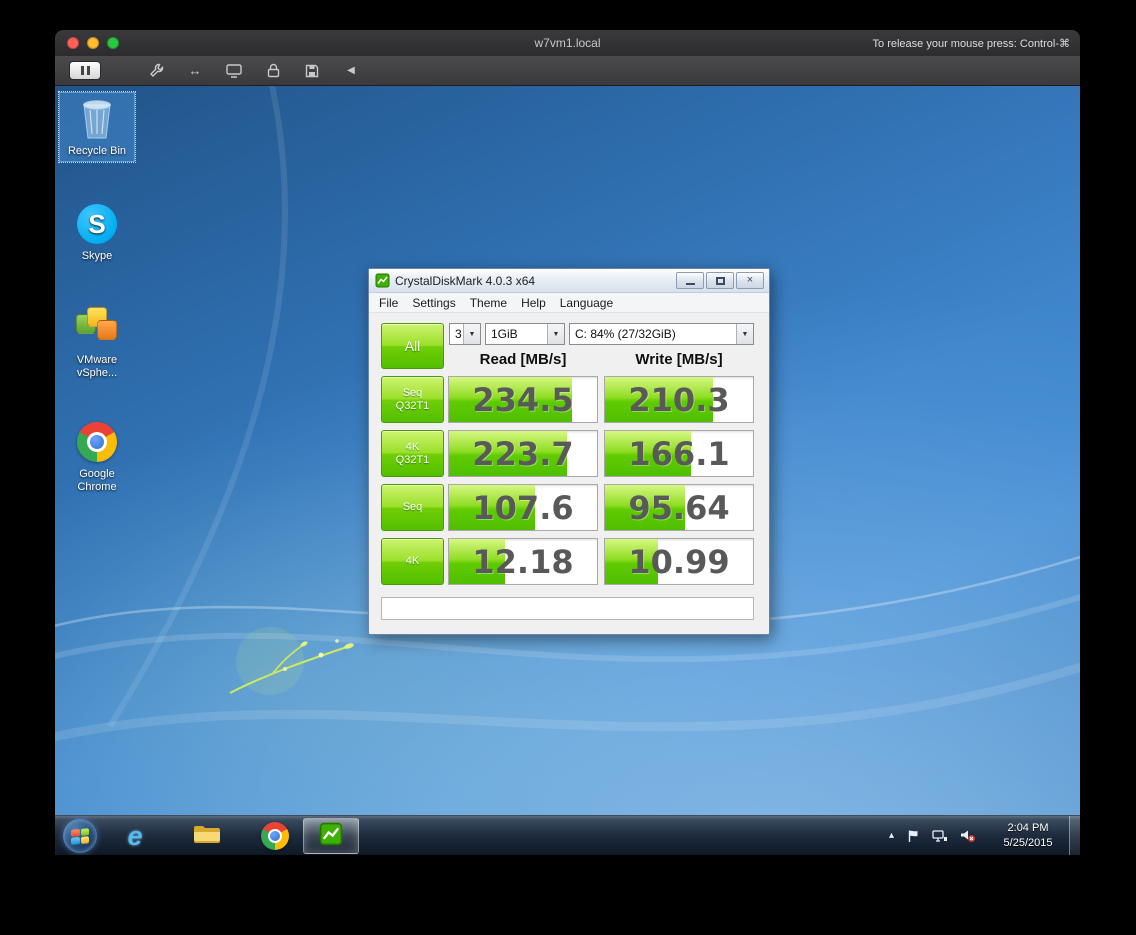 The width and height of the screenshot is (1136, 935). Describe the element at coordinates (234, 71) in the screenshot. I see `display-icon` at that location.